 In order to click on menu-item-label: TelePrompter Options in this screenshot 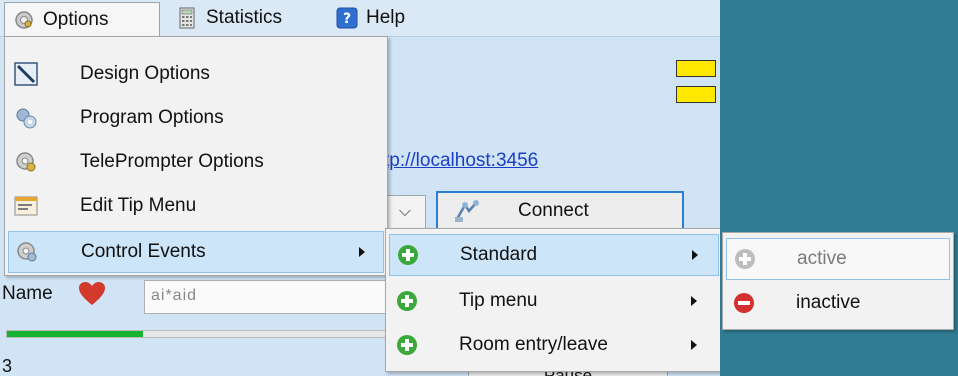, I will do `click(172, 161)`.